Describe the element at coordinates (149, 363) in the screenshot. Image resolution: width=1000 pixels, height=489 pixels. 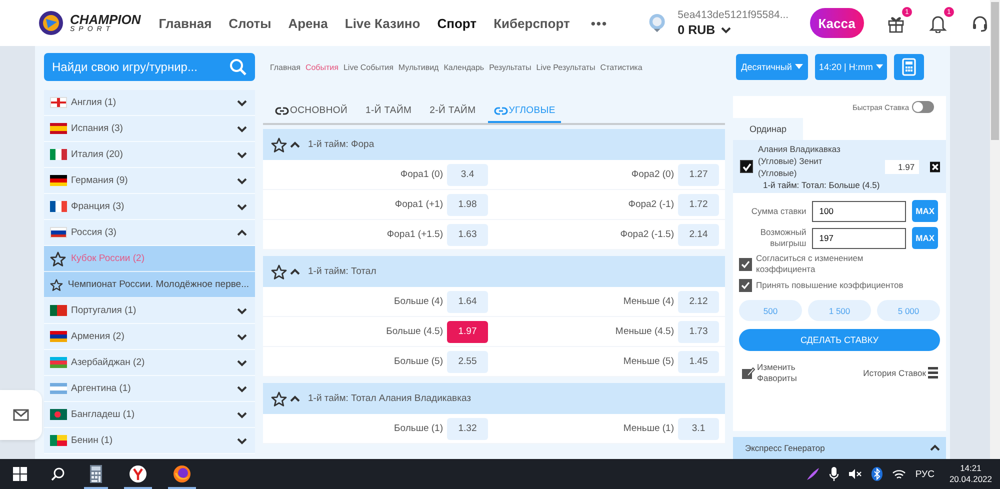
I see `country-item: Азербайджан (2)` at that location.